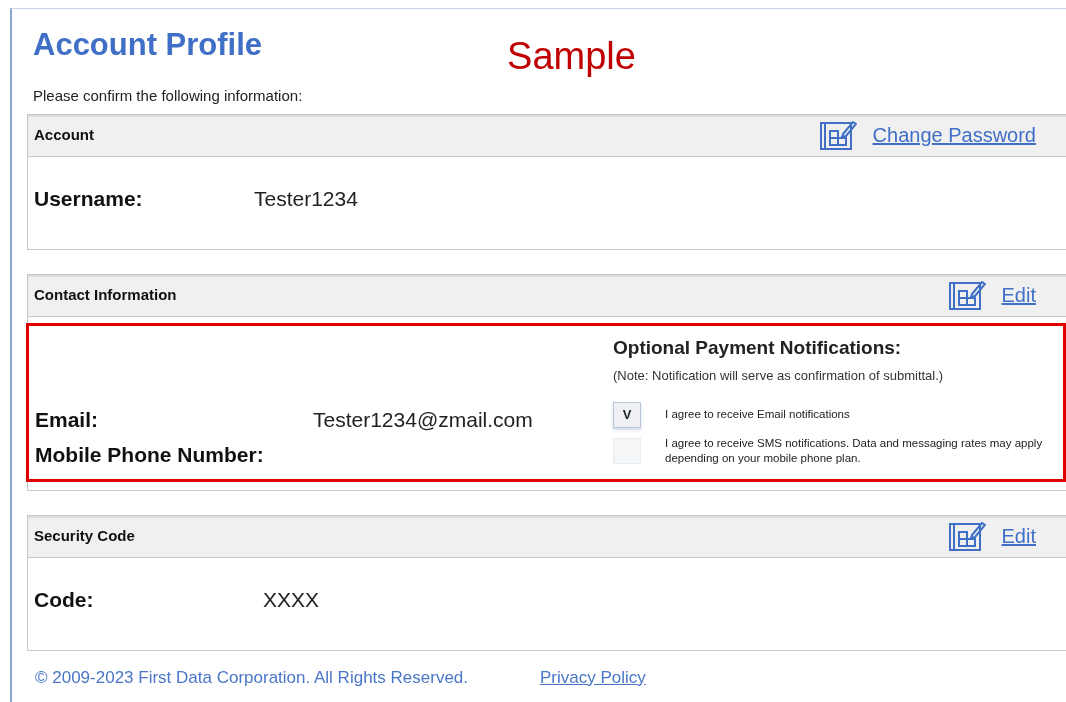 This screenshot has height=702, width=1066. What do you see at coordinates (758, 347) in the screenshot?
I see `notifications-title: Optional Payment Notifications:` at bounding box center [758, 347].